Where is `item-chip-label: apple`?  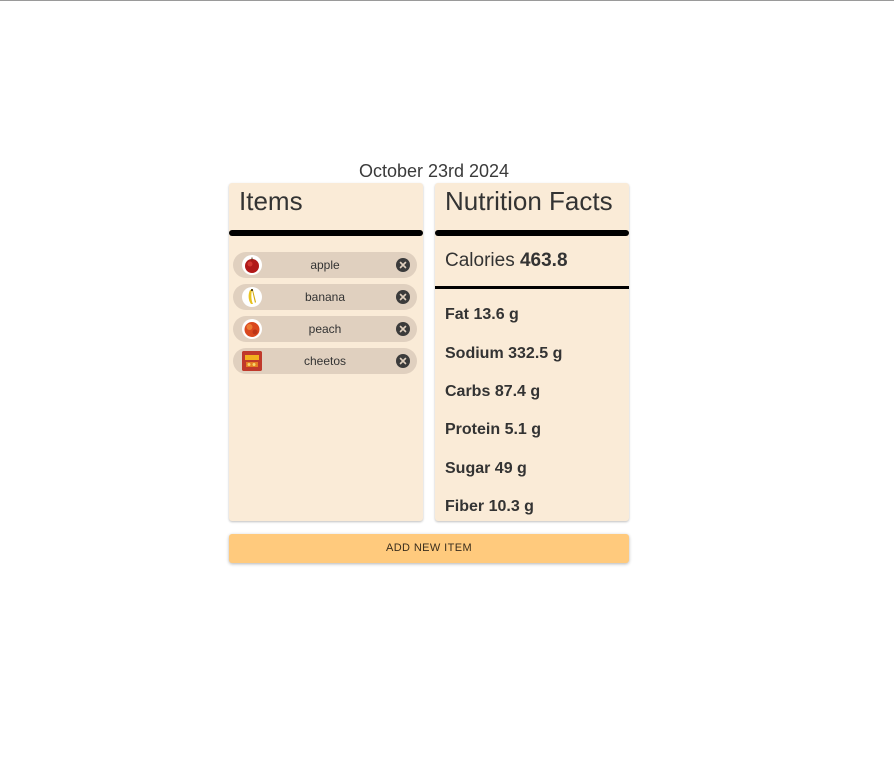 item-chip-label: apple is located at coordinates (325, 265).